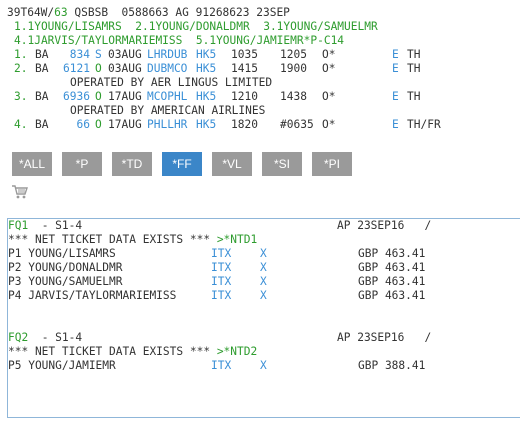 This screenshot has height=424, width=520. What do you see at coordinates (60, 12) in the screenshot?
I see `pnr-agent-code: 63` at bounding box center [60, 12].